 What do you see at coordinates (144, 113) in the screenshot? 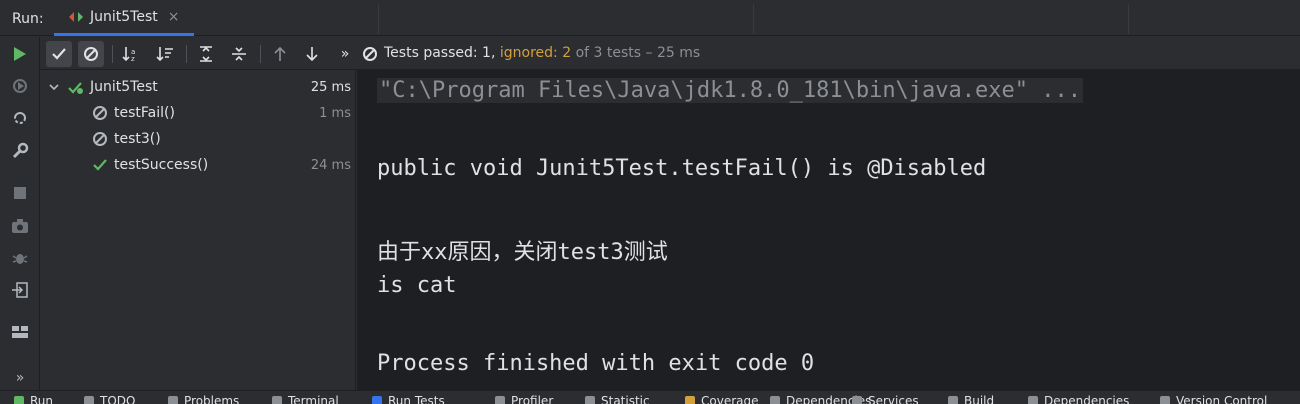
I see `tree-item-label: testFail()` at bounding box center [144, 113].